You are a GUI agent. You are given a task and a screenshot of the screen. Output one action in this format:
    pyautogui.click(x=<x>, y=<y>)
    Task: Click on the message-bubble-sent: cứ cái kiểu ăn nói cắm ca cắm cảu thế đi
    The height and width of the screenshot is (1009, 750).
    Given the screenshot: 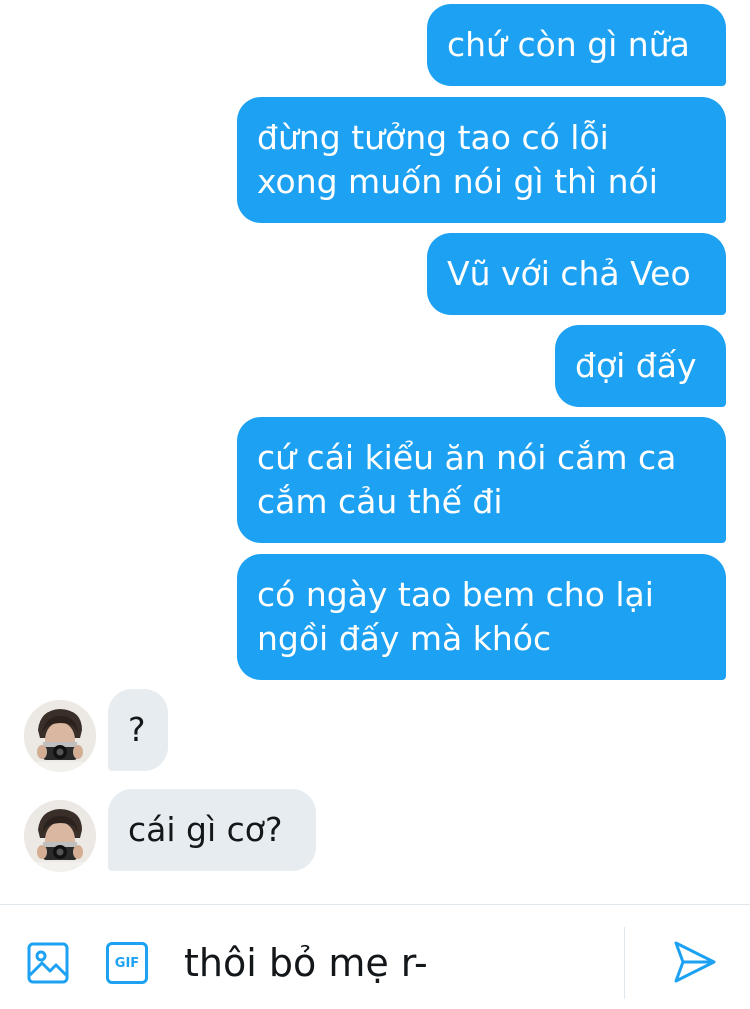 What is the action you would take?
    pyautogui.click(x=481, y=480)
    